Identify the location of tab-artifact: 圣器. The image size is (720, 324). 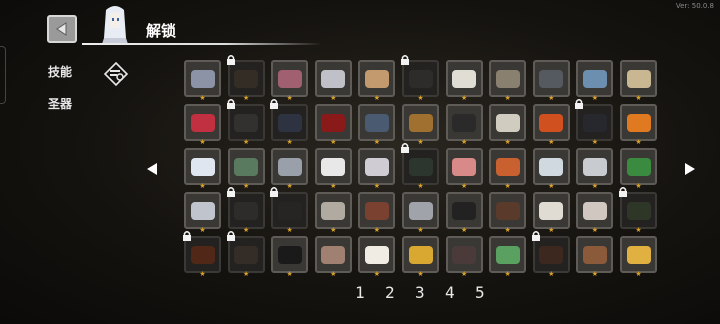
(60, 103).